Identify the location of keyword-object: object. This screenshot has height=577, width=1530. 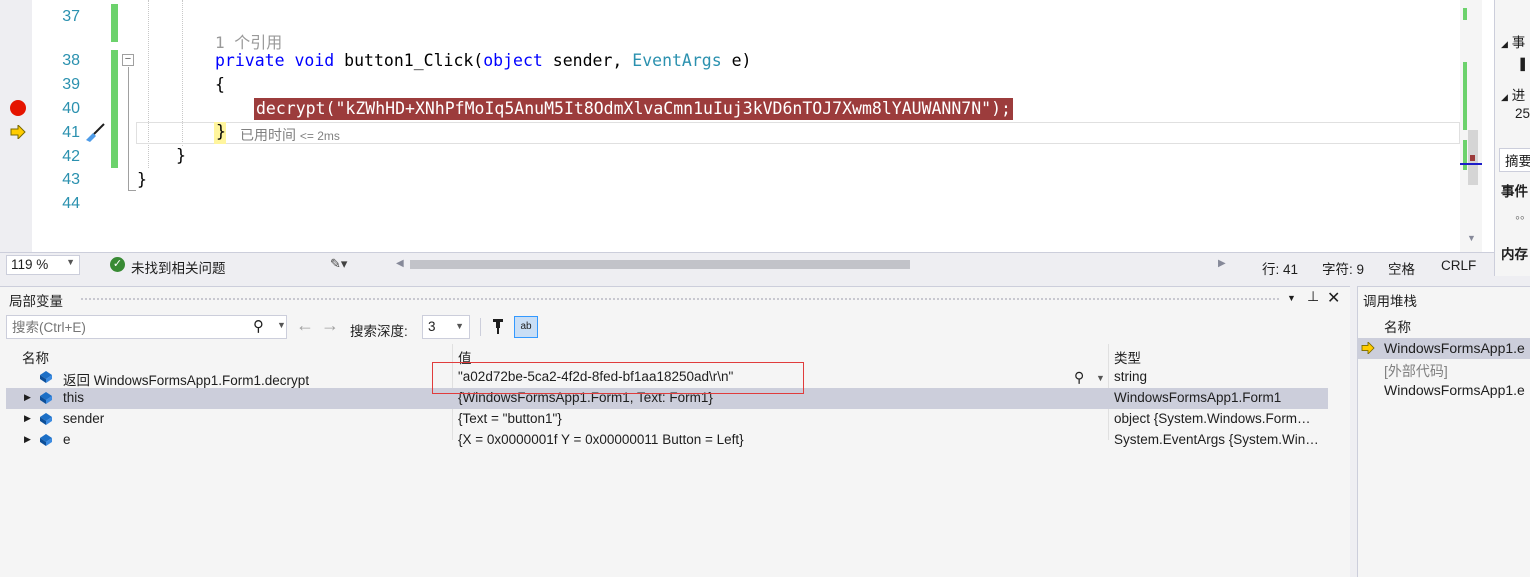
(513, 60).